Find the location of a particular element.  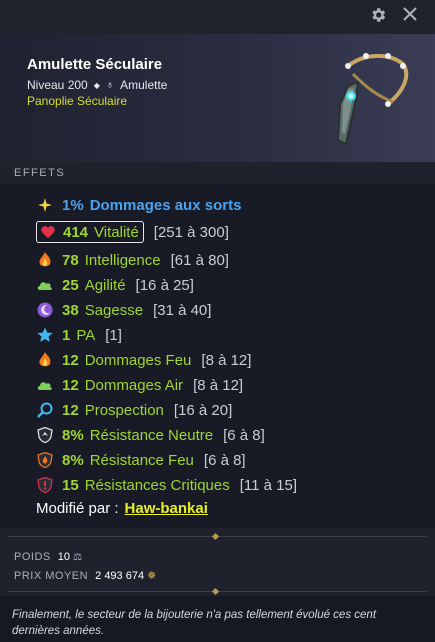

item-type: Amulette is located at coordinates (144, 85).